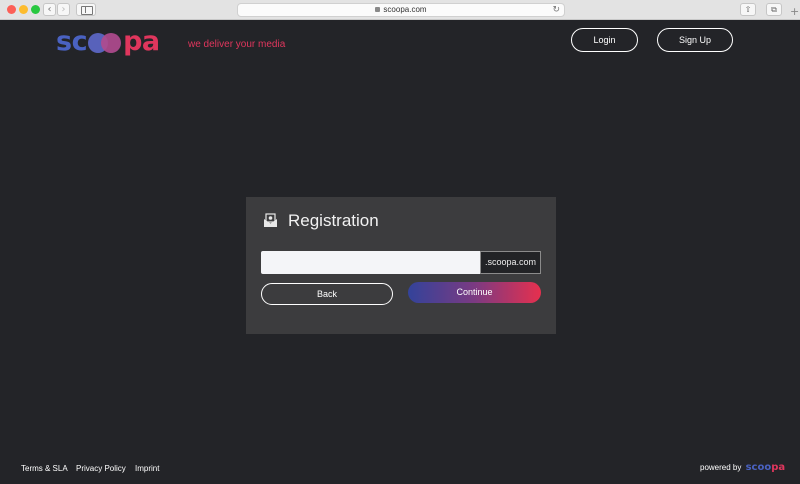  I want to click on logo-part-2: pa, so click(141, 41).